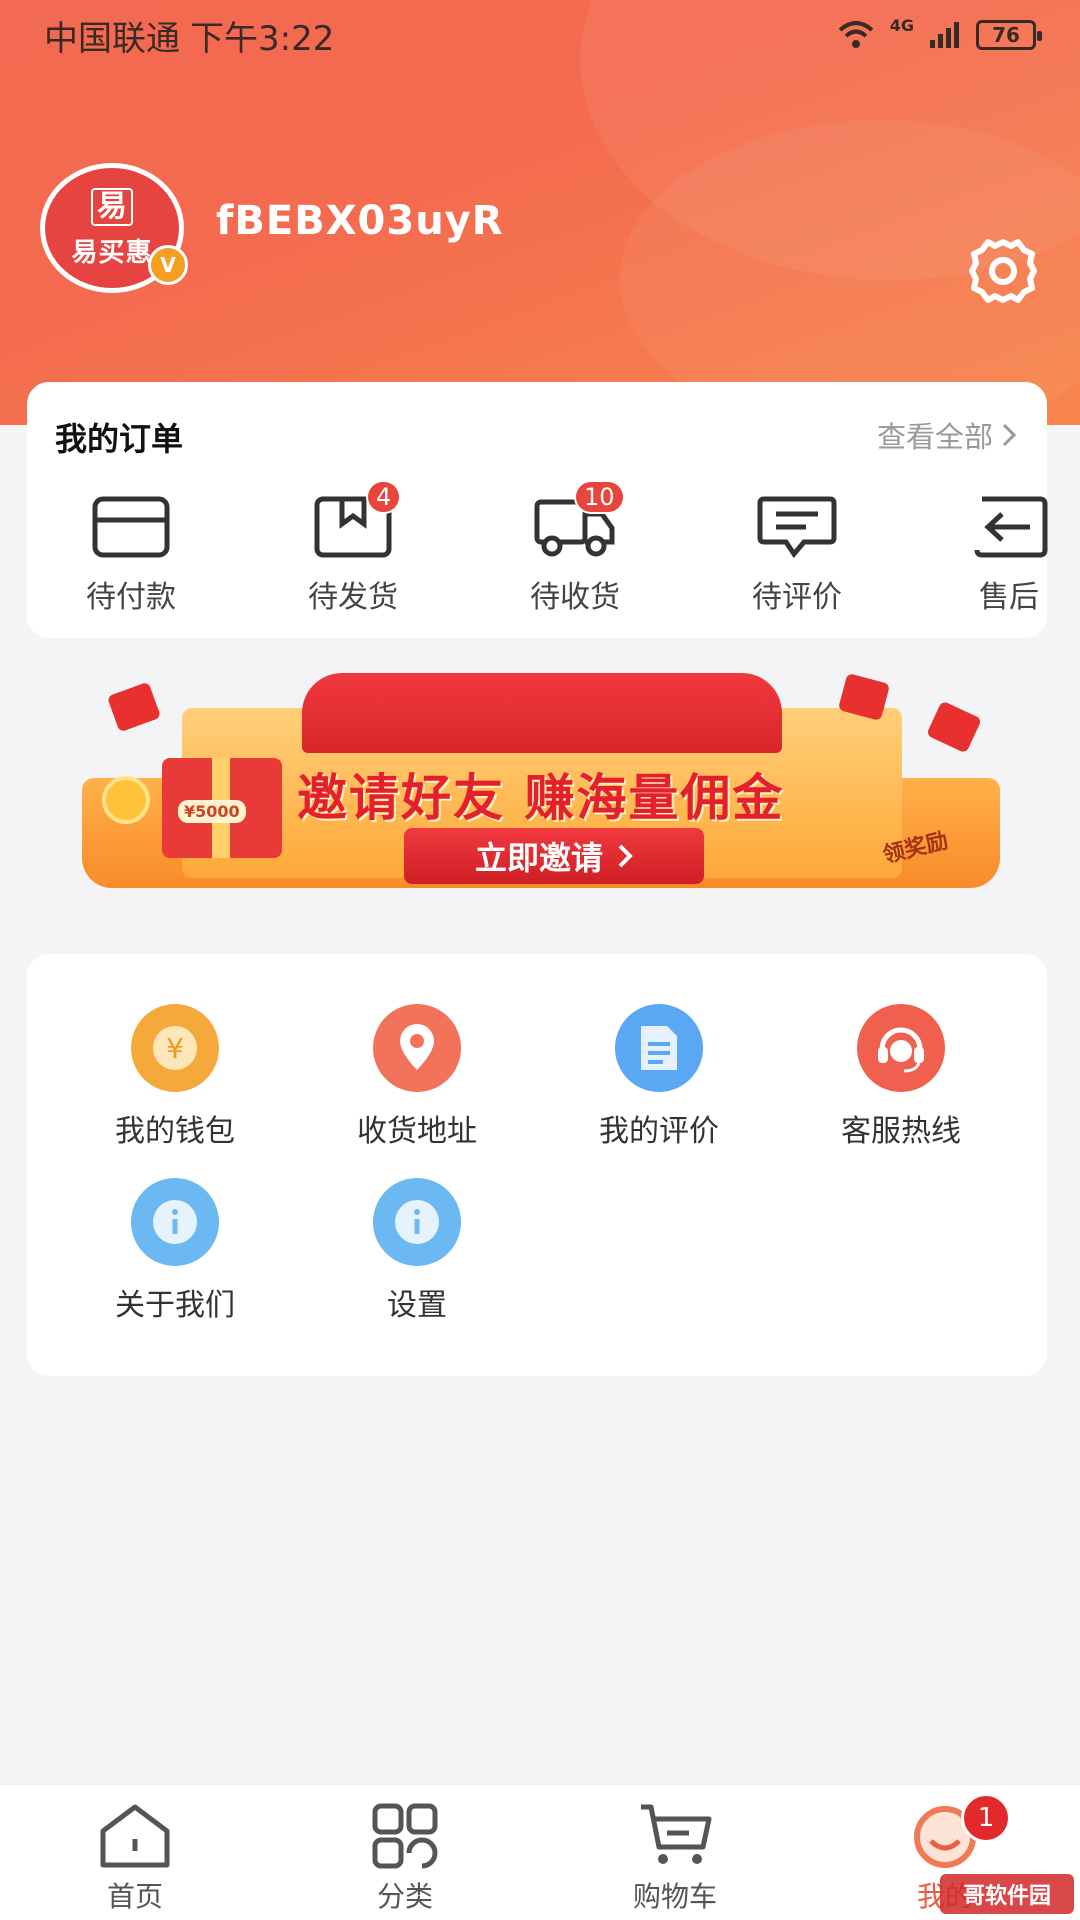 The height and width of the screenshot is (1920, 1080). Describe the element at coordinates (112, 206) in the screenshot. I see `avatar-logo-mark: 易` at that location.